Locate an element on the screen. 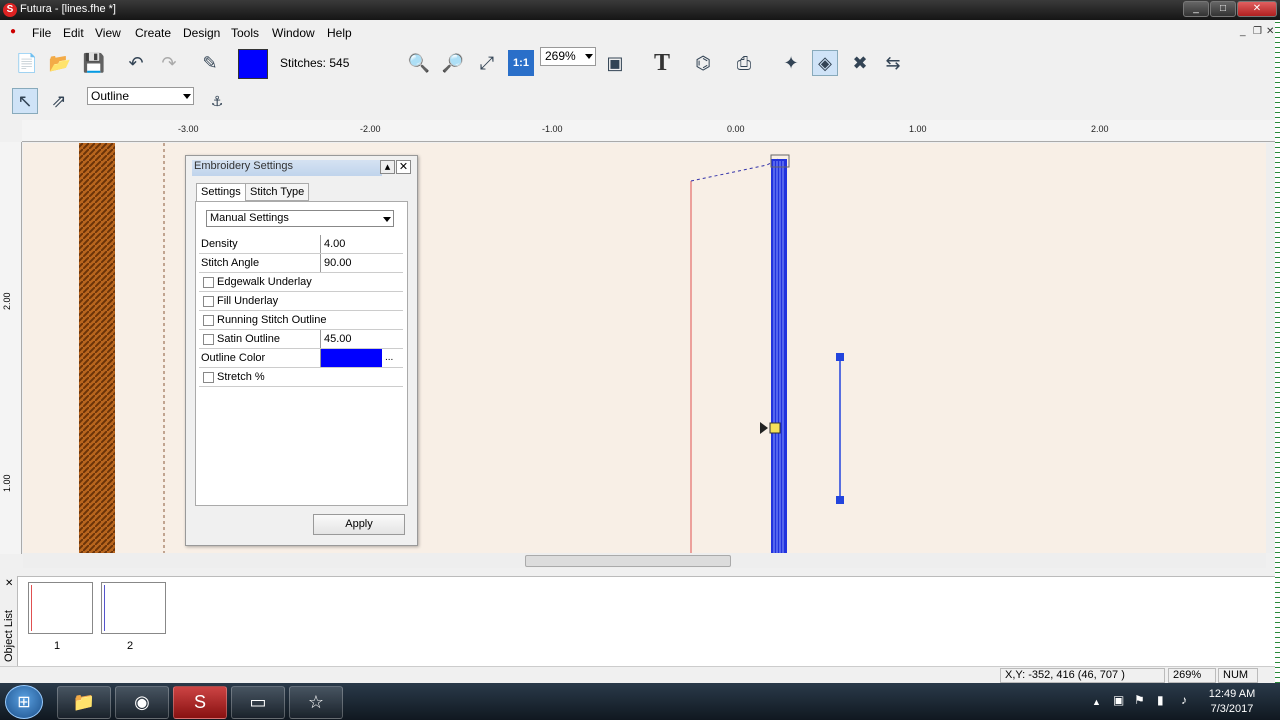 The height and width of the screenshot is (720, 1280). zoom-select: 269% is located at coordinates (568, 56).